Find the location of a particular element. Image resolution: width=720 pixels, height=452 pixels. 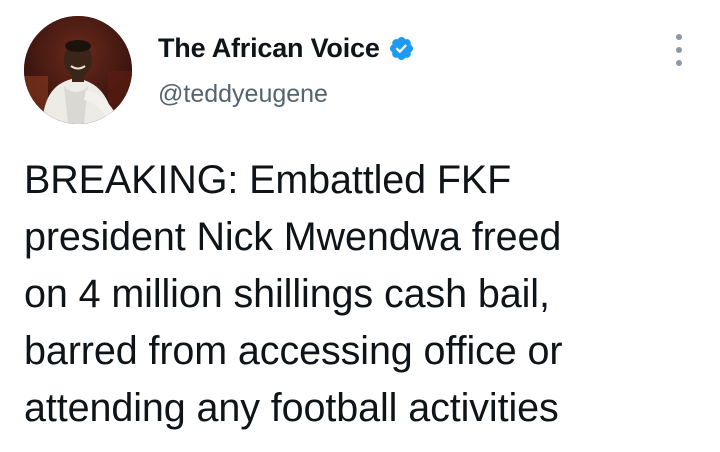

profile-photo is located at coordinates (78, 70).